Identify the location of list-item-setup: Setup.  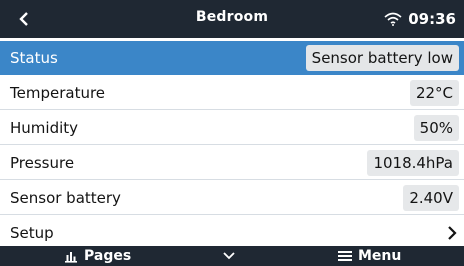
(232, 233).